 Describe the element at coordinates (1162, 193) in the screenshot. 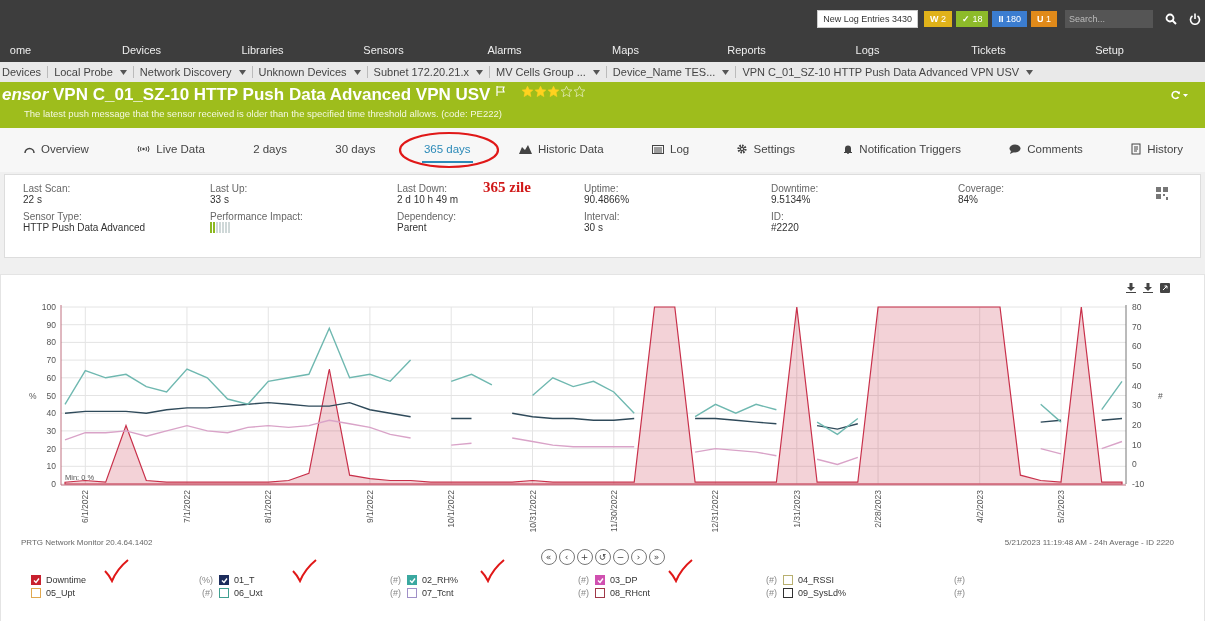

I see `qr-code-icon` at that location.